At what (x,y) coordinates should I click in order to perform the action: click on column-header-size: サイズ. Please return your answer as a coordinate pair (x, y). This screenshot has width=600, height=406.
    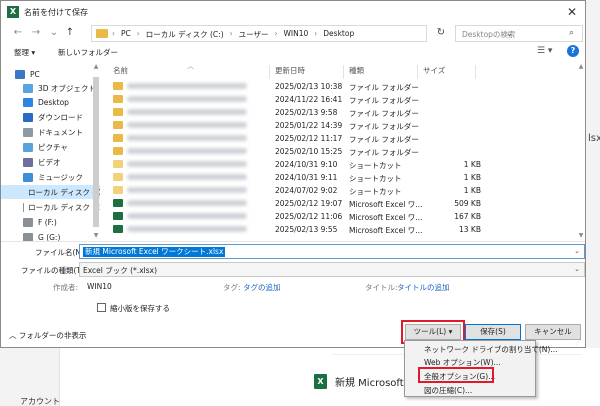
    Looking at the image, I should click on (434, 71).